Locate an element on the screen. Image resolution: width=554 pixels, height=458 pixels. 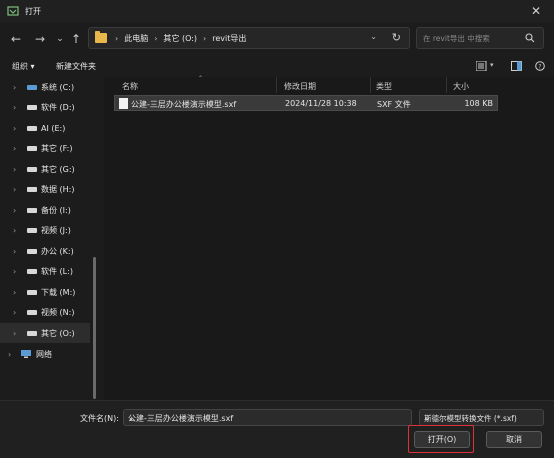
sidebar-item-label: 网络 is located at coordinates (44, 354).